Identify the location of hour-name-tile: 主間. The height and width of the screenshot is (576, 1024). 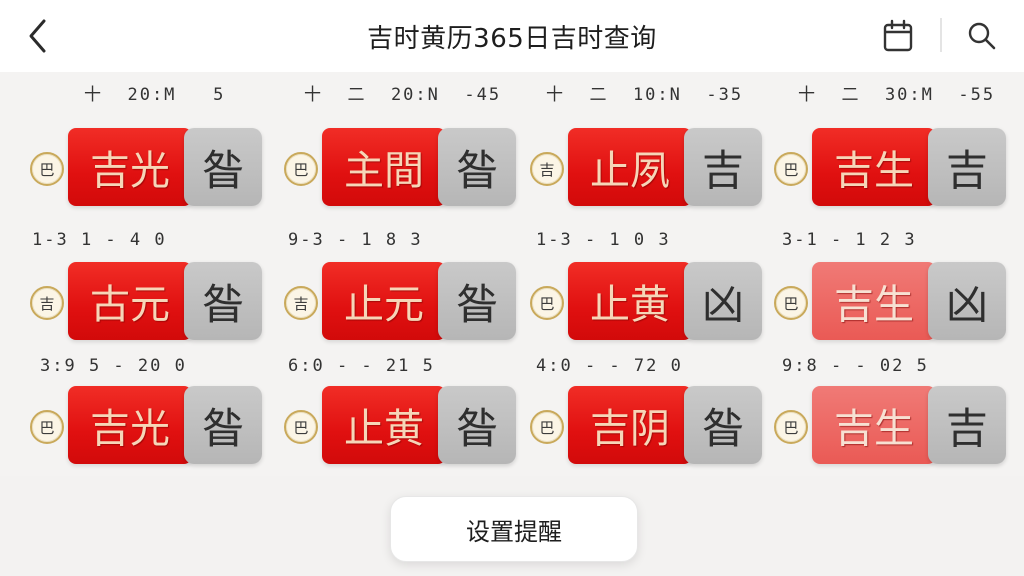
(384, 167).